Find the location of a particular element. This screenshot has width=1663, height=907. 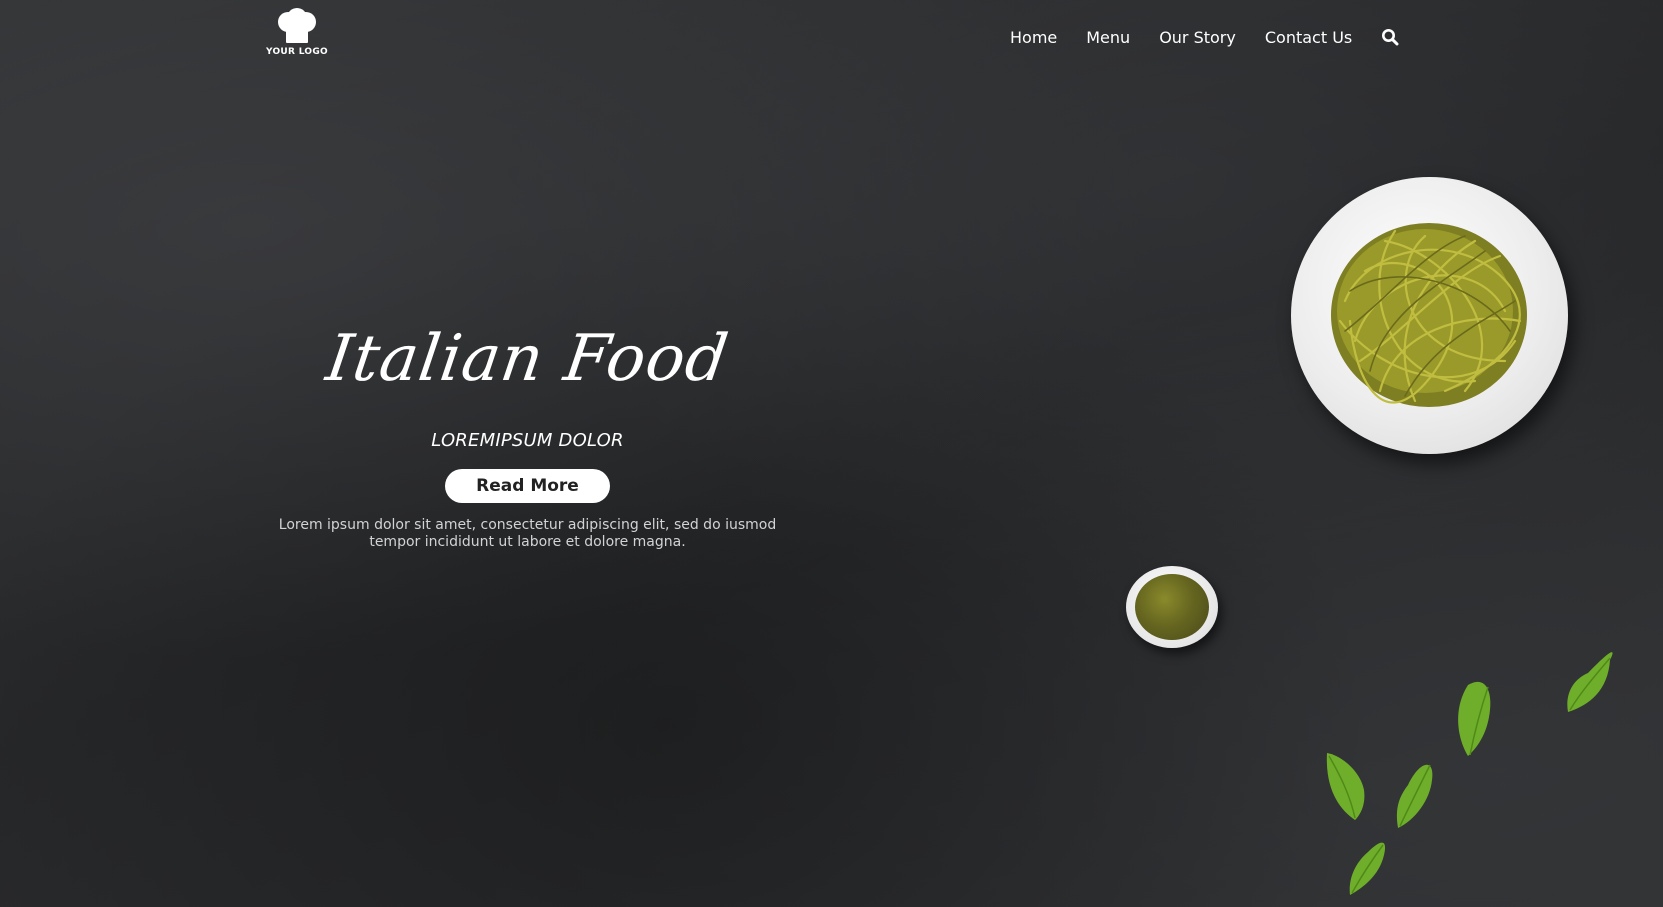

spaghetti-image is located at coordinates (1429, 315).